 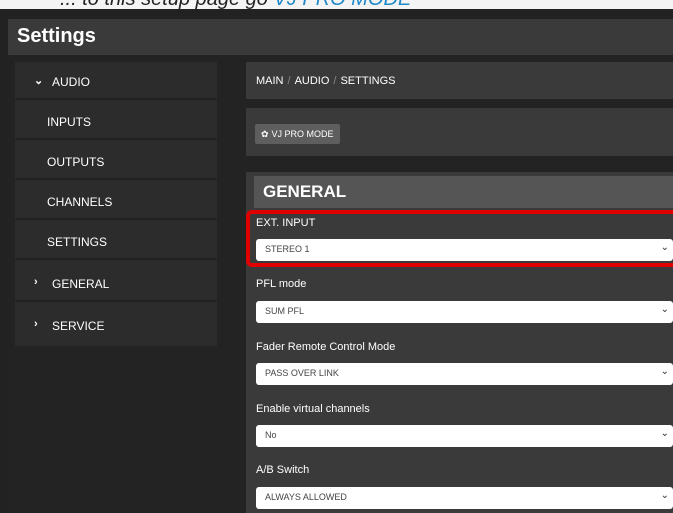 What do you see at coordinates (77, 242) in the screenshot?
I see `sidebar-item-label: SETTINGS` at bounding box center [77, 242].